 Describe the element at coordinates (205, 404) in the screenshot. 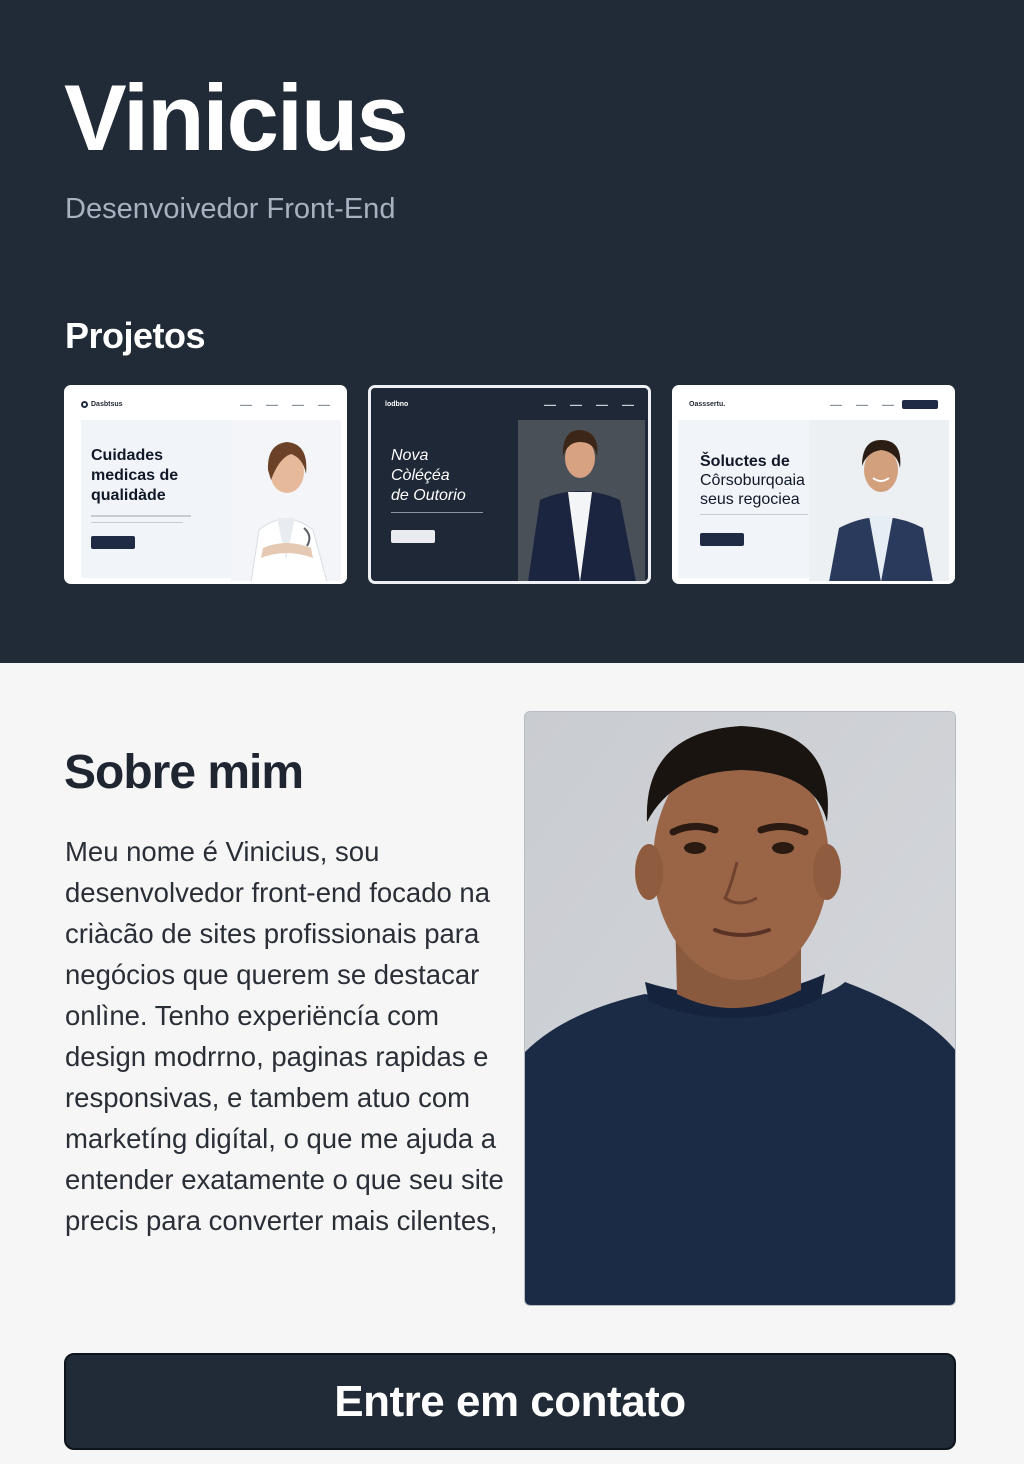

I see `mini-navbar: Dasbtsus ▬▬▬ ▬▬▬ ▬▬▬ ▬▬▬` at that location.